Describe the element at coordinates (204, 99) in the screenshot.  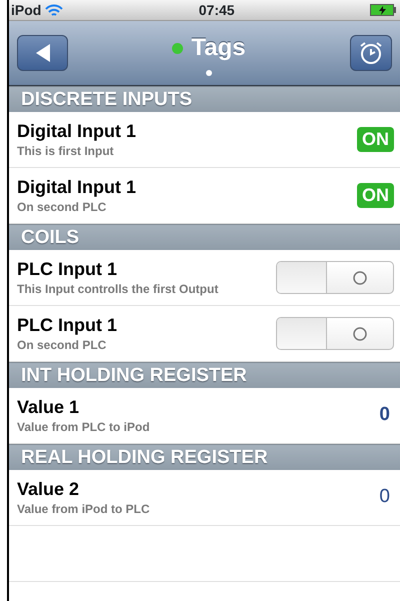
I see `section-header: DISCRETE INPUTS` at that location.